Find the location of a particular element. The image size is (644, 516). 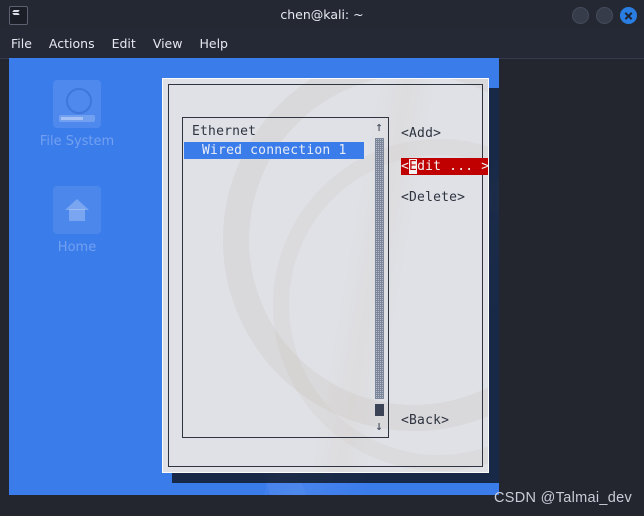

edit-button: <Edit ... > is located at coordinates (445, 166).